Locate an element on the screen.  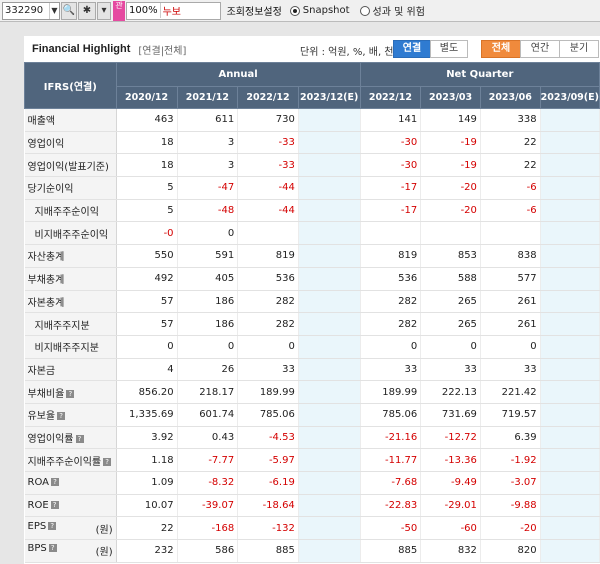
table-row: 당기순이익 5 -47 -44 -17 -20 -6 is located at coordinates (312, 188).